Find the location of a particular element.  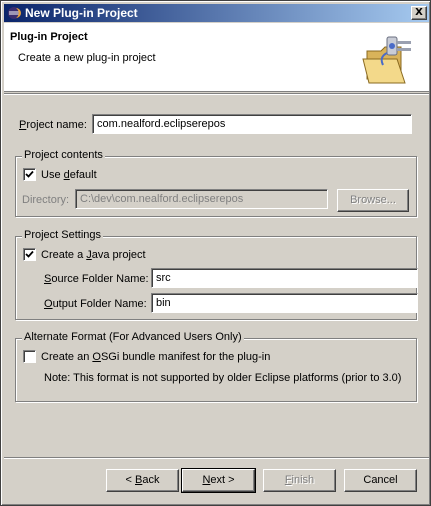

button-bar-separator is located at coordinates (216, 458).